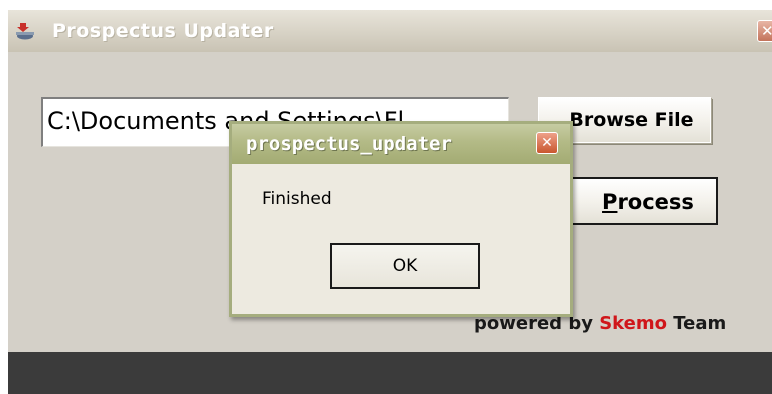  Describe the element at coordinates (349, 144) in the screenshot. I see `dialog-title: prospectus_updater` at that location.